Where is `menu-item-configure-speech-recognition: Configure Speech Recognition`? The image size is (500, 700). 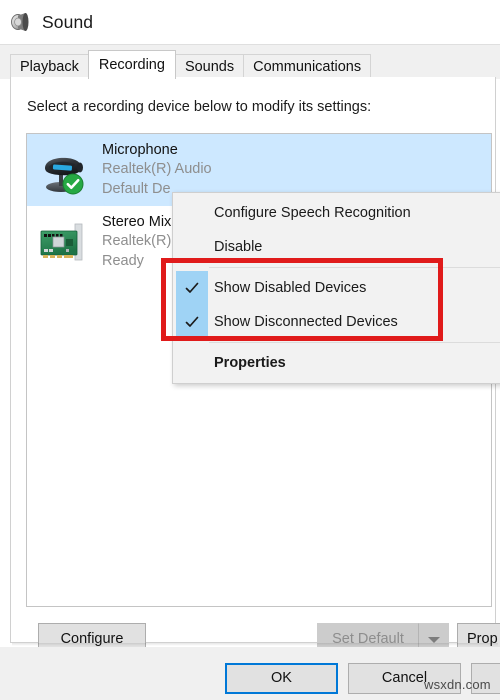 menu-item-configure-speech-recognition: Configure Speech Recognition is located at coordinates (336, 213).